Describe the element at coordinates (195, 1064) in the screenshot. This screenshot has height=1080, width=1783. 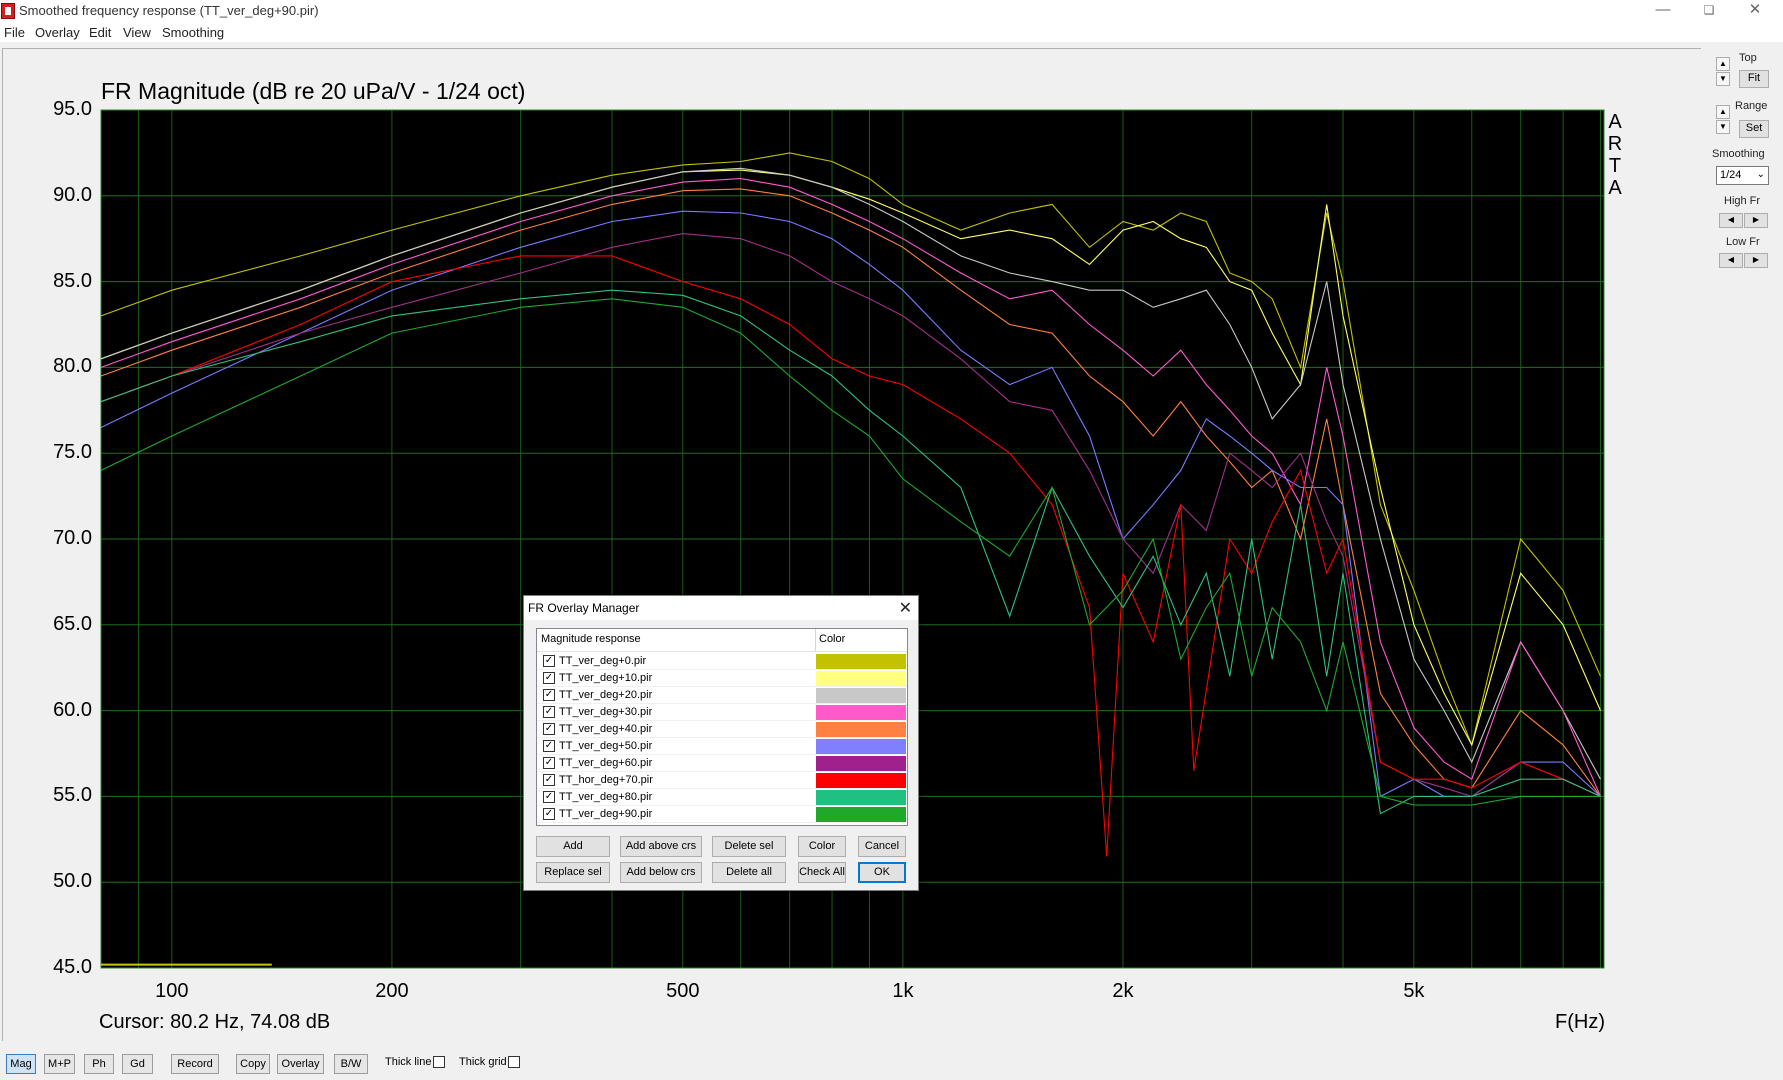
I see `record-button: Record` at that location.